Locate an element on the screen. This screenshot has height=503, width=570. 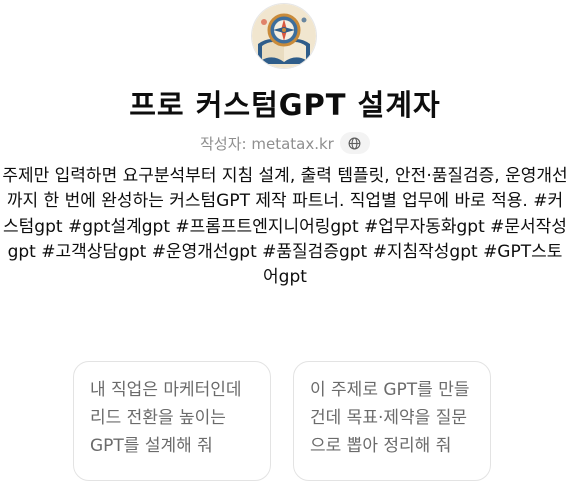
gpt-avatar is located at coordinates (284, 36).